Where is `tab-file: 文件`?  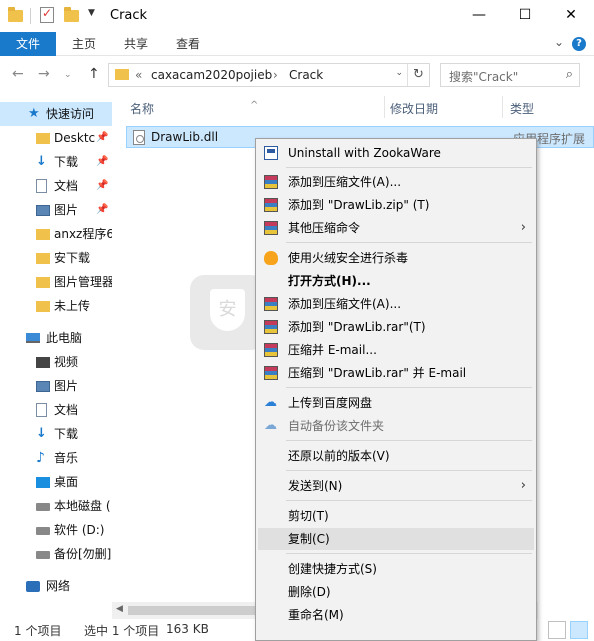 tab-file: 文件 is located at coordinates (28, 44).